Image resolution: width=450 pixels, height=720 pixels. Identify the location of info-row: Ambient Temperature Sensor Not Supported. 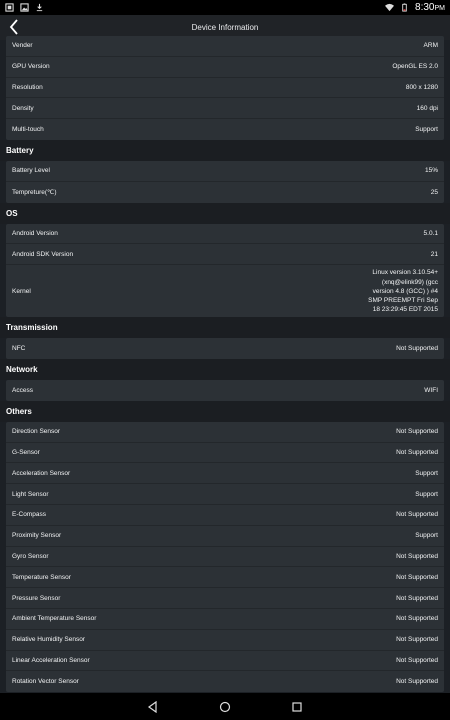
(225, 619).